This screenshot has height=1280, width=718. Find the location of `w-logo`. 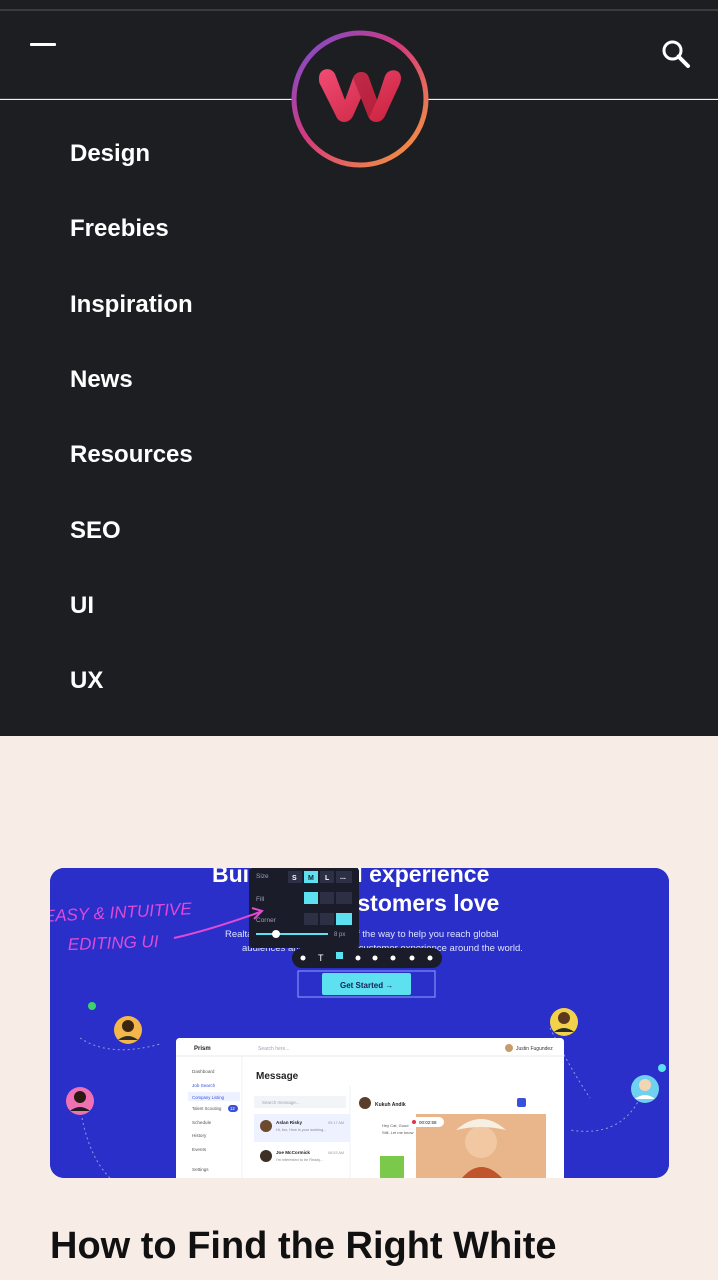

w-logo is located at coordinates (360, 99).